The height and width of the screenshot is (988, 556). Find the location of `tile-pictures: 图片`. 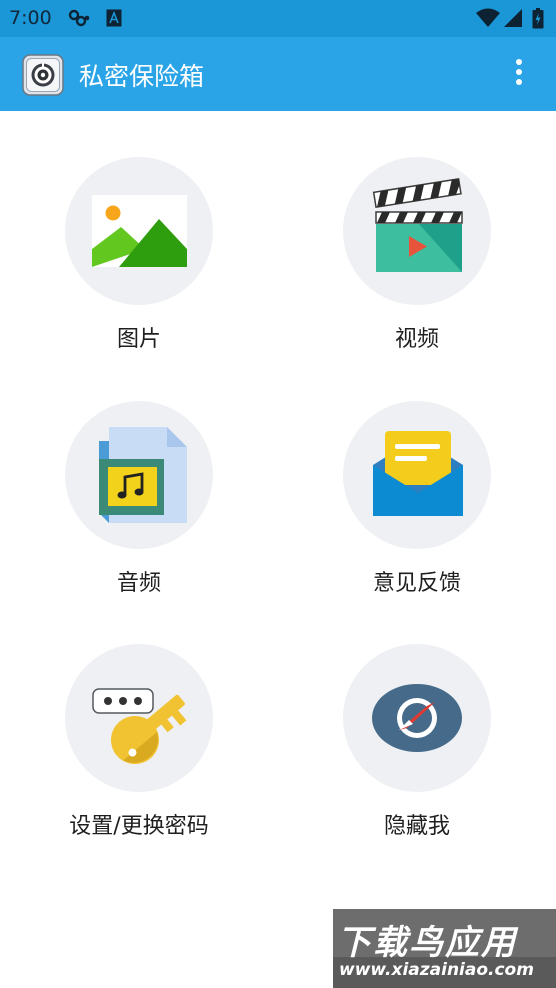

tile-pictures: 图片 is located at coordinates (138, 267).